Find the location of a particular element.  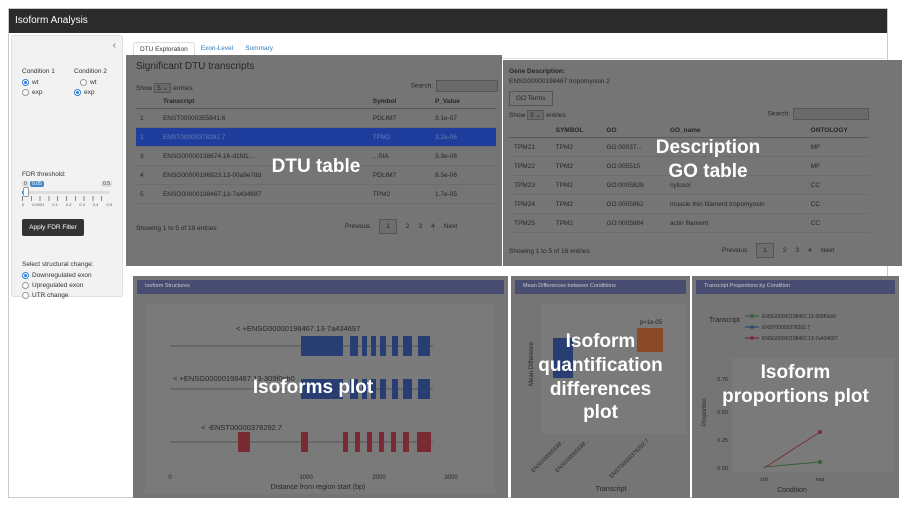

table-cell: TPM21 is located at coordinates (530, 147).